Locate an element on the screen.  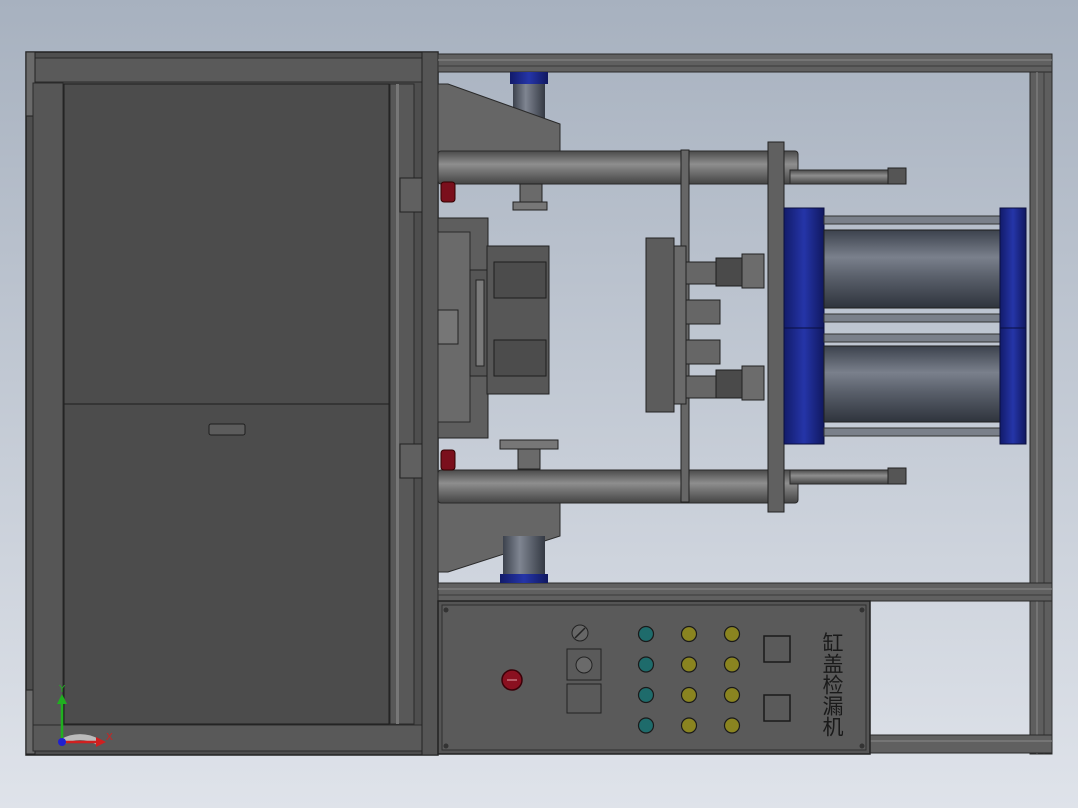
limit-stop-lower-icon is located at coordinates (448, 460).